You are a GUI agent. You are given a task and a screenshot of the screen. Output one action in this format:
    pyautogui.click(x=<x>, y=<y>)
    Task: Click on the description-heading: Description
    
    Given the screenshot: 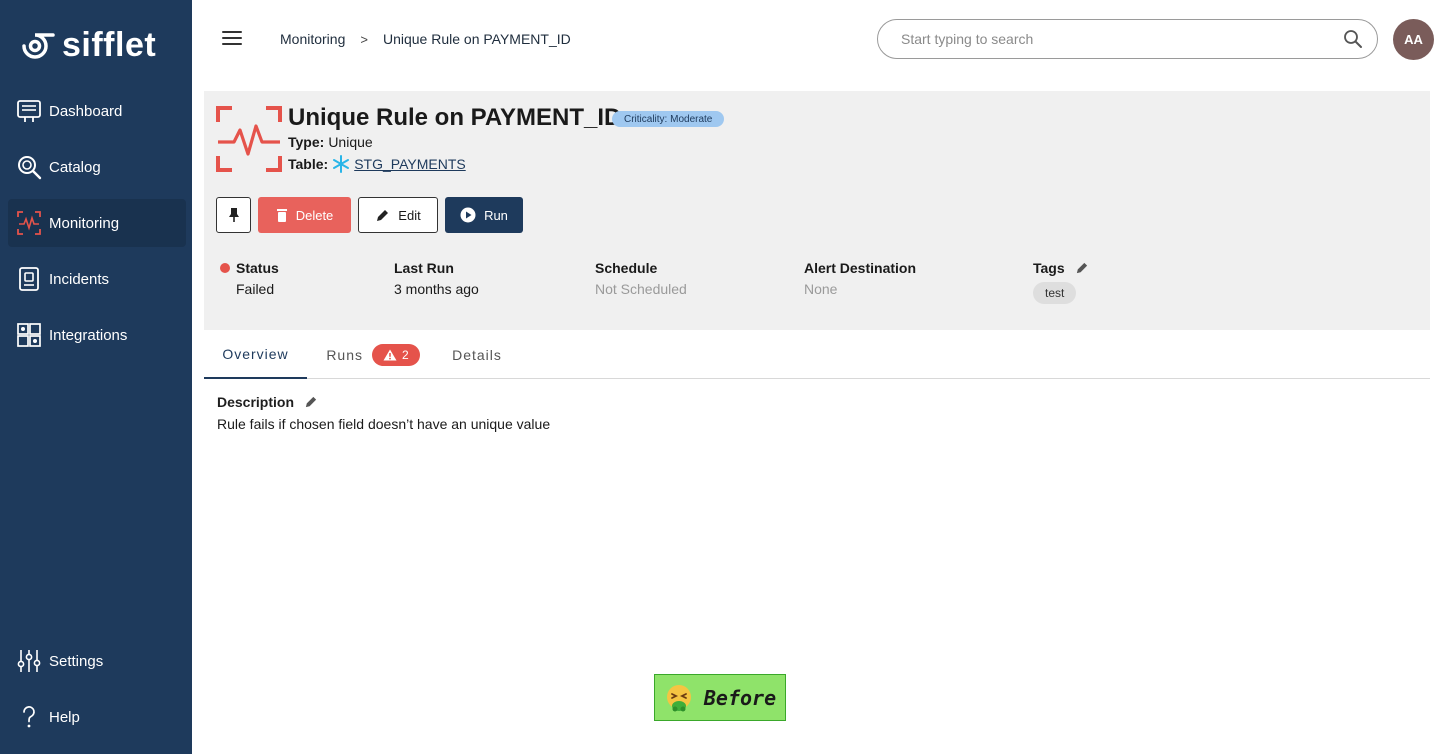 What is the action you would take?
    pyautogui.click(x=267, y=402)
    